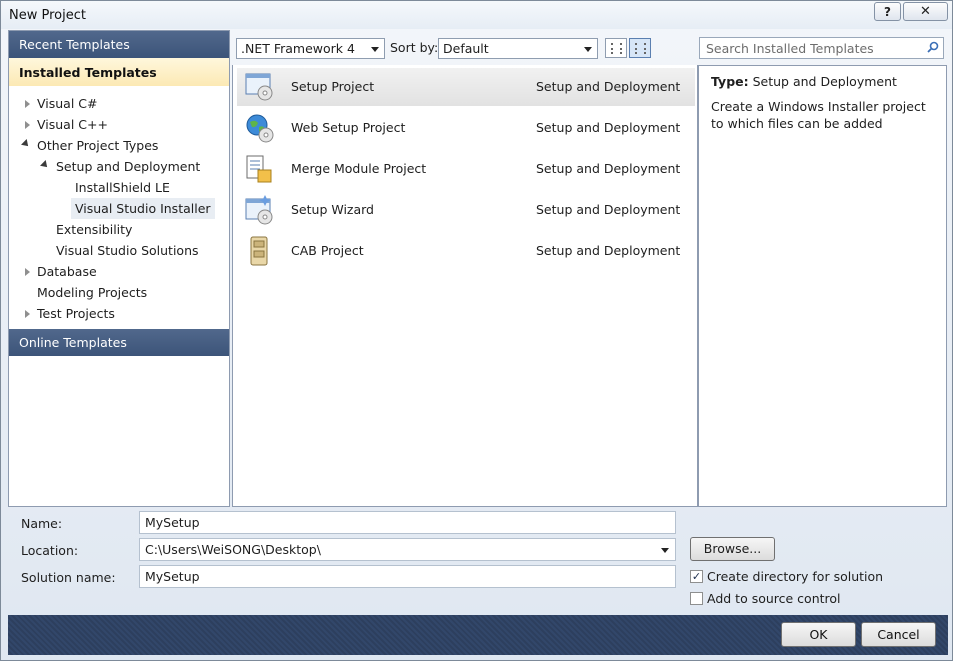  What do you see at coordinates (260, 128) in the screenshot?
I see `web-setup-icon` at bounding box center [260, 128].